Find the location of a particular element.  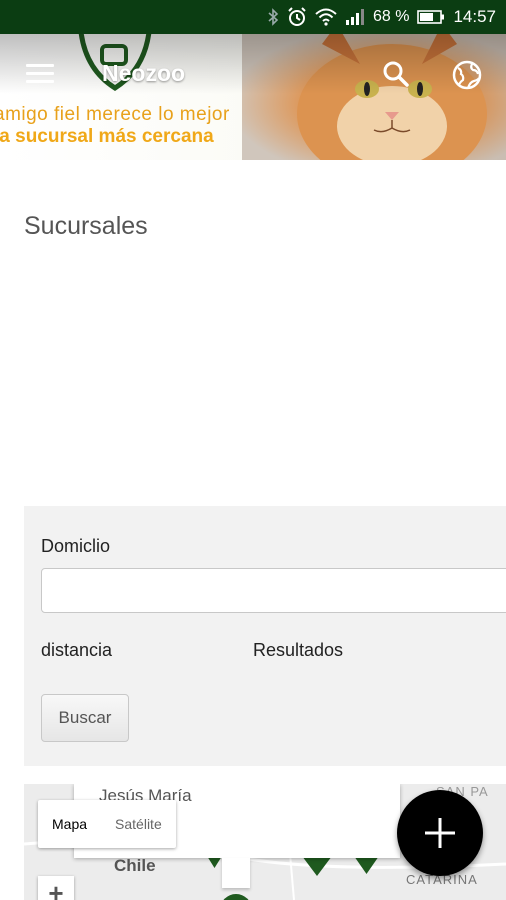

distance-label: distancia is located at coordinates (77, 650).